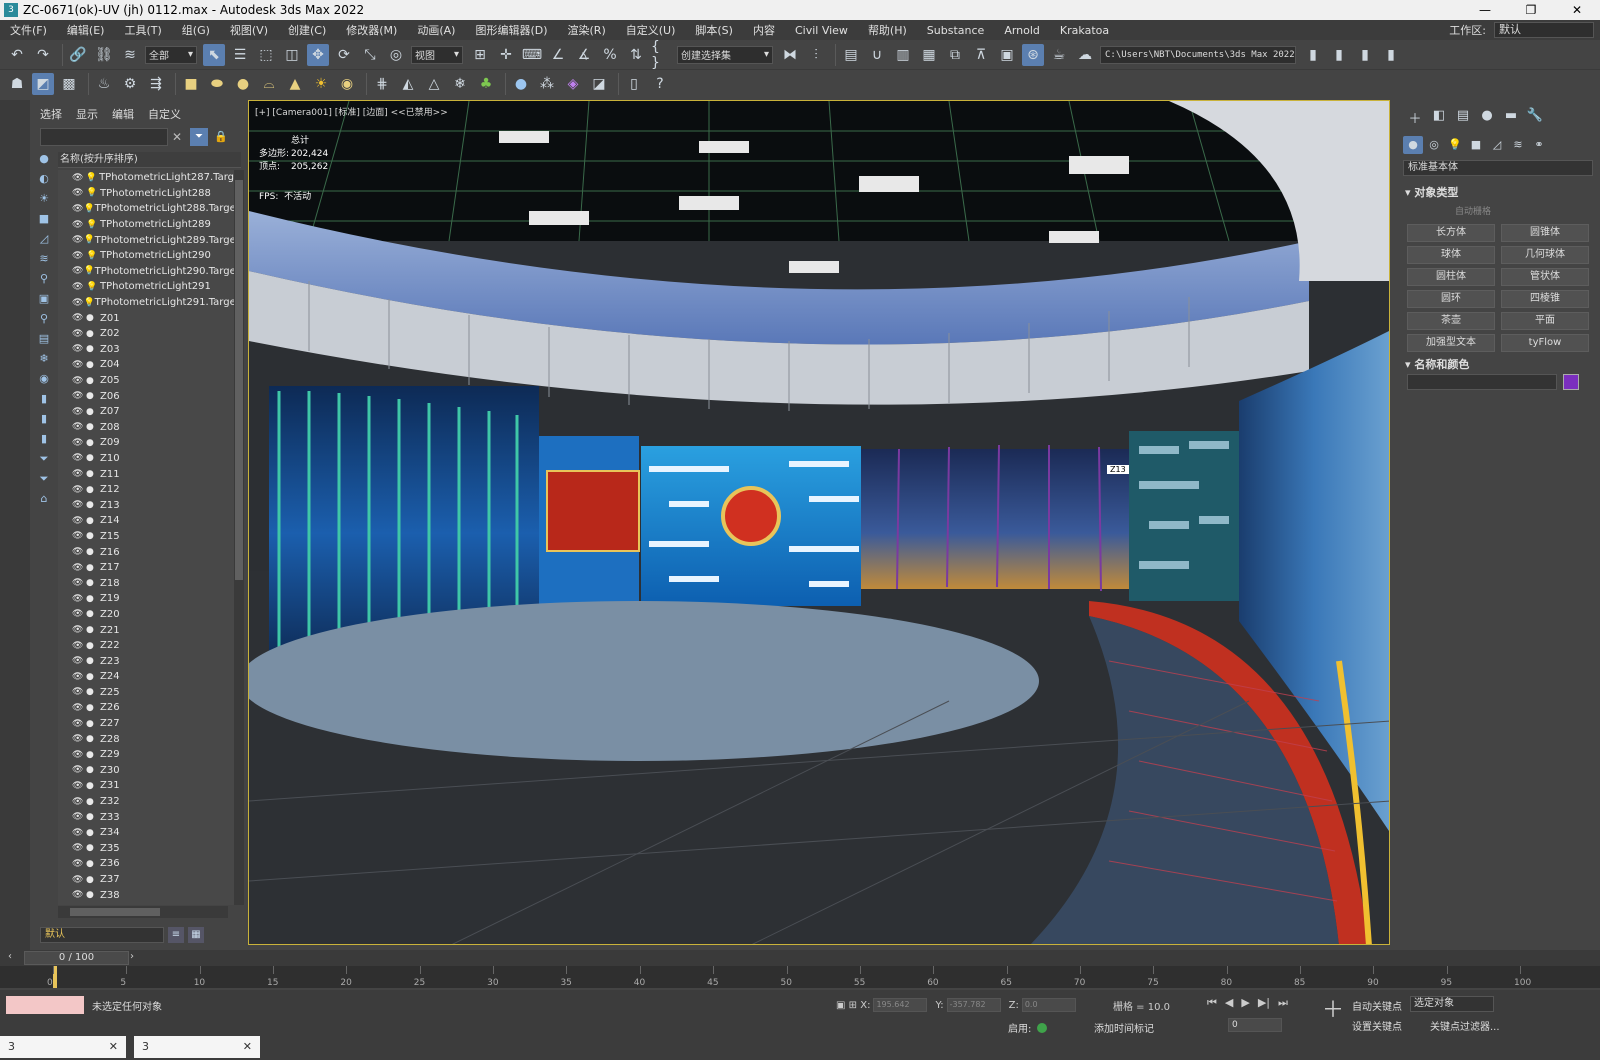 Image resolution: width=1600 pixels, height=1060 pixels. What do you see at coordinates (146, 303) in the screenshot?
I see `list-item: 👁 💡 TPhotometricLight291.Targe` at bounding box center [146, 303].